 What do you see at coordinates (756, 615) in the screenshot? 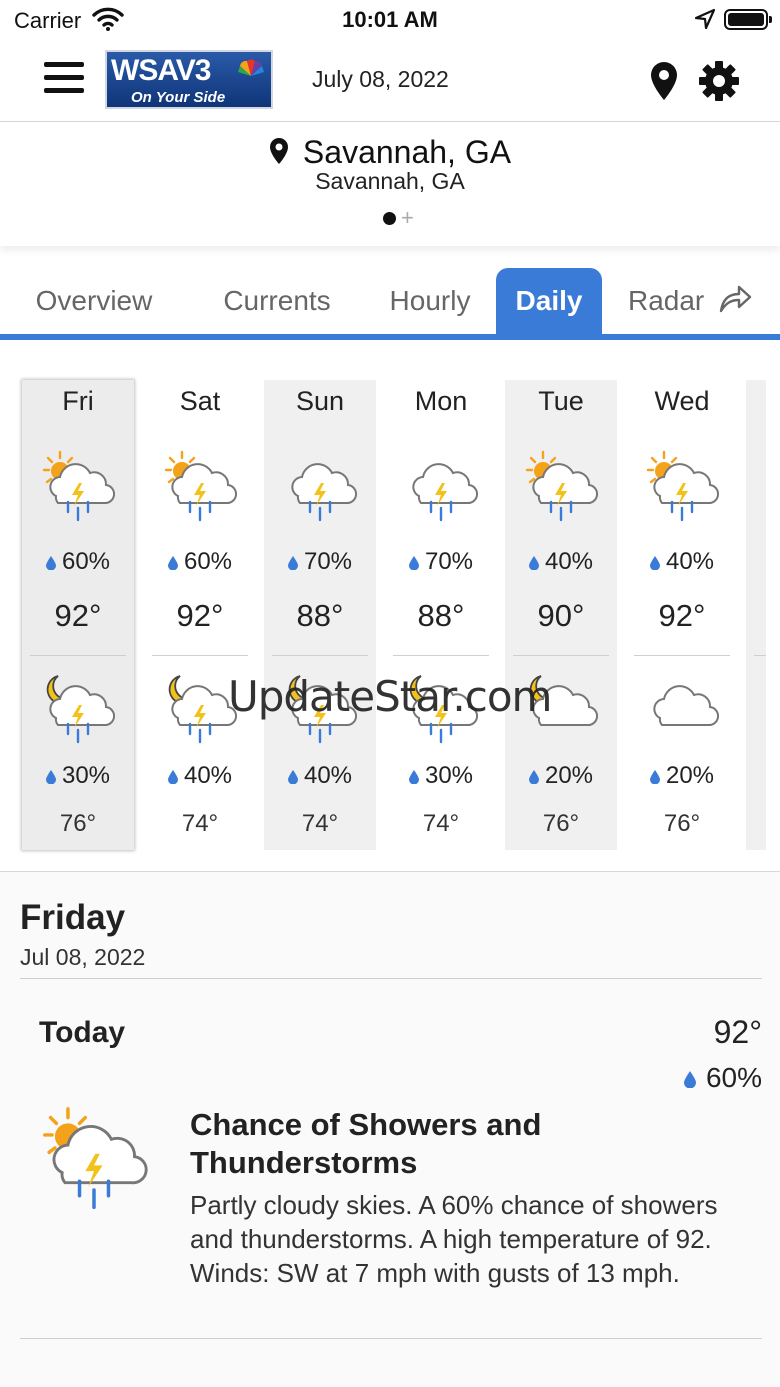
I see `next-day-column-peek` at bounding box center [756, 615].